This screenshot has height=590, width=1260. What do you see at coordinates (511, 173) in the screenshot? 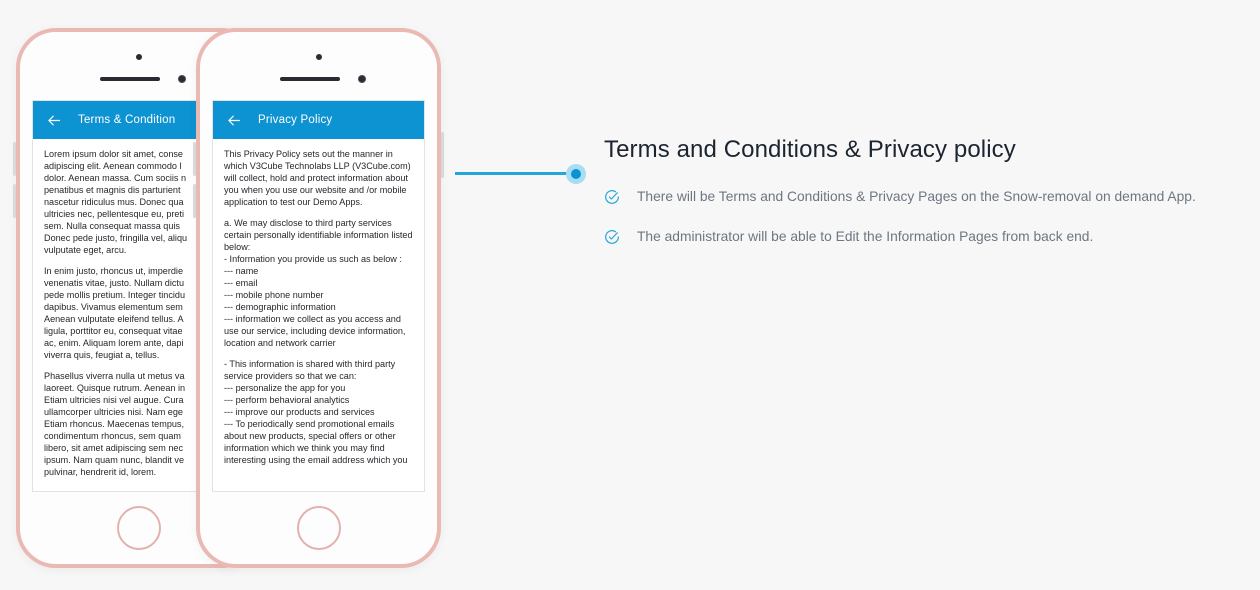
I see `connector-line` at bounding box center [511, 173].